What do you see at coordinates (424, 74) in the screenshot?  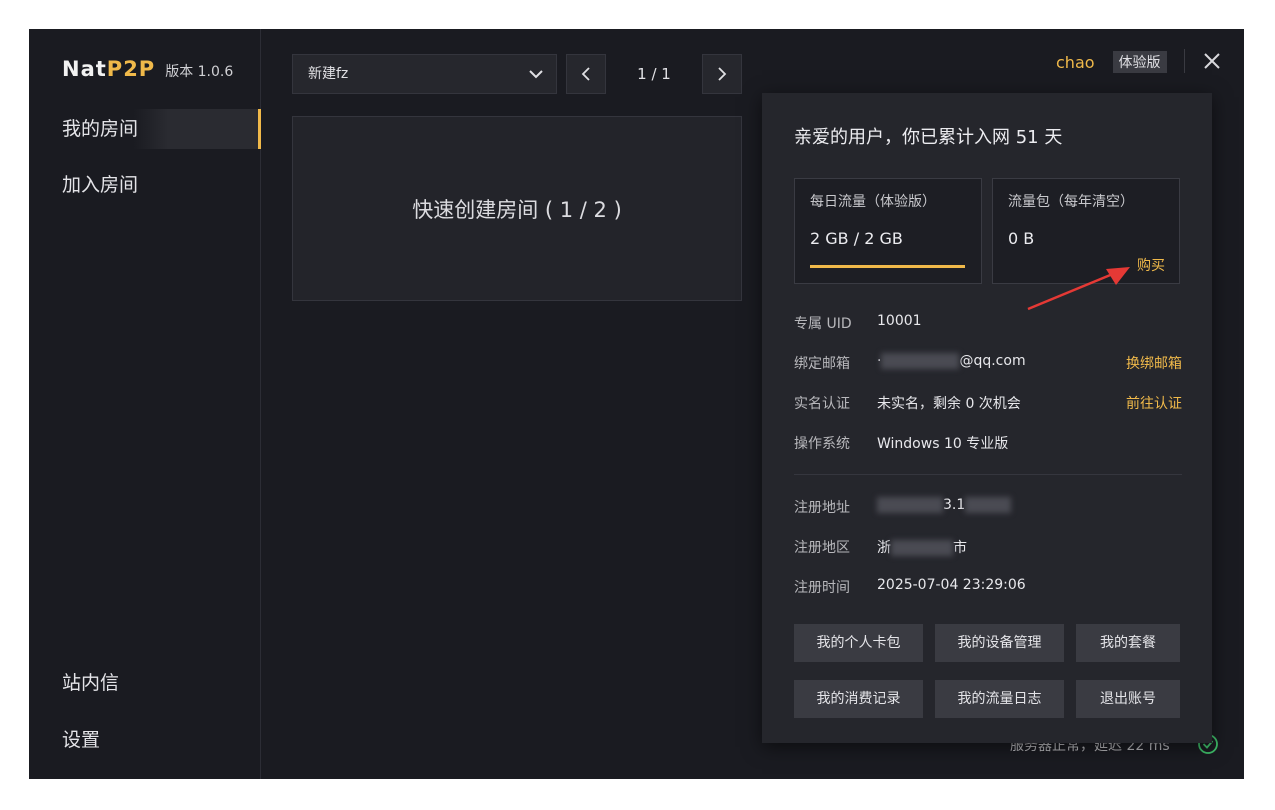 I see `room-select: 新建fz` at bounding box center [424, 74].